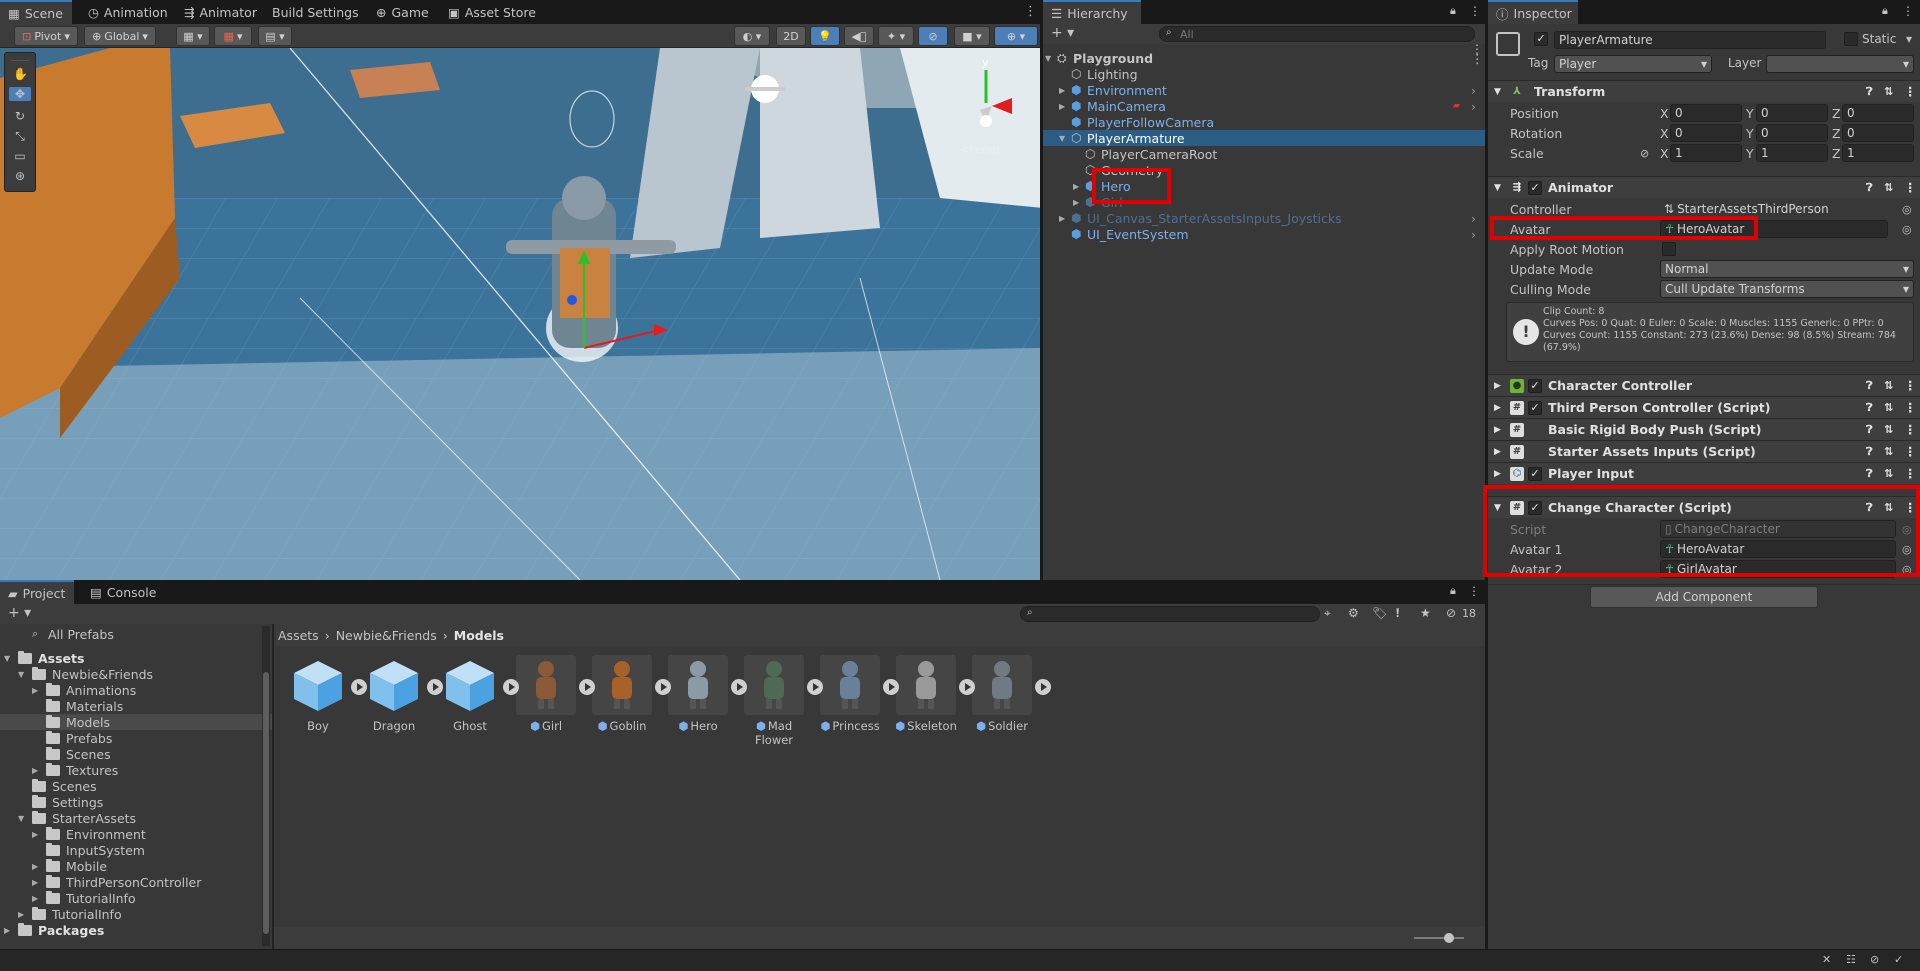 The width and height of the screenshot is (1920, 971). I want to click on tree-scrollbar, so click(266, 786).